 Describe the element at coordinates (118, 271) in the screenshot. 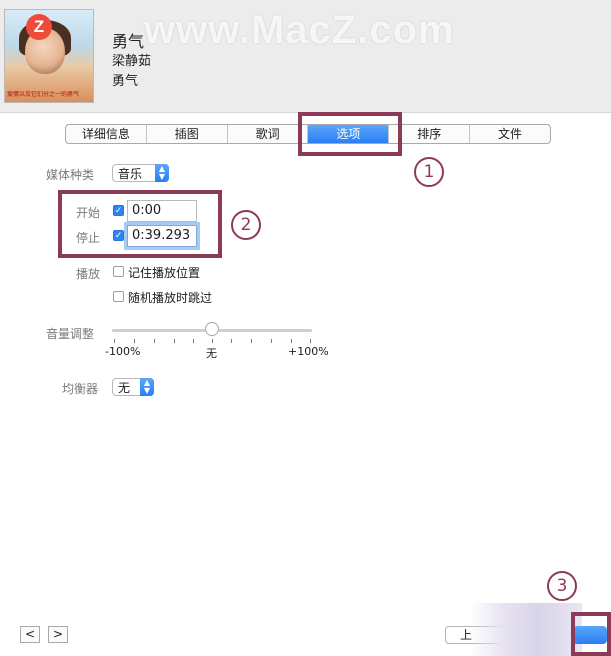

I see `remember-position-checkbox` at that location.